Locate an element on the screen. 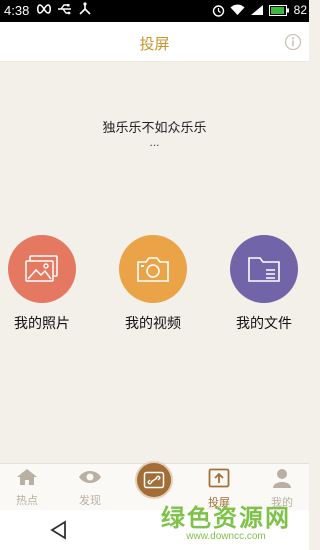  tab-hotspot: 热点 is located at coordinates (27, 488).